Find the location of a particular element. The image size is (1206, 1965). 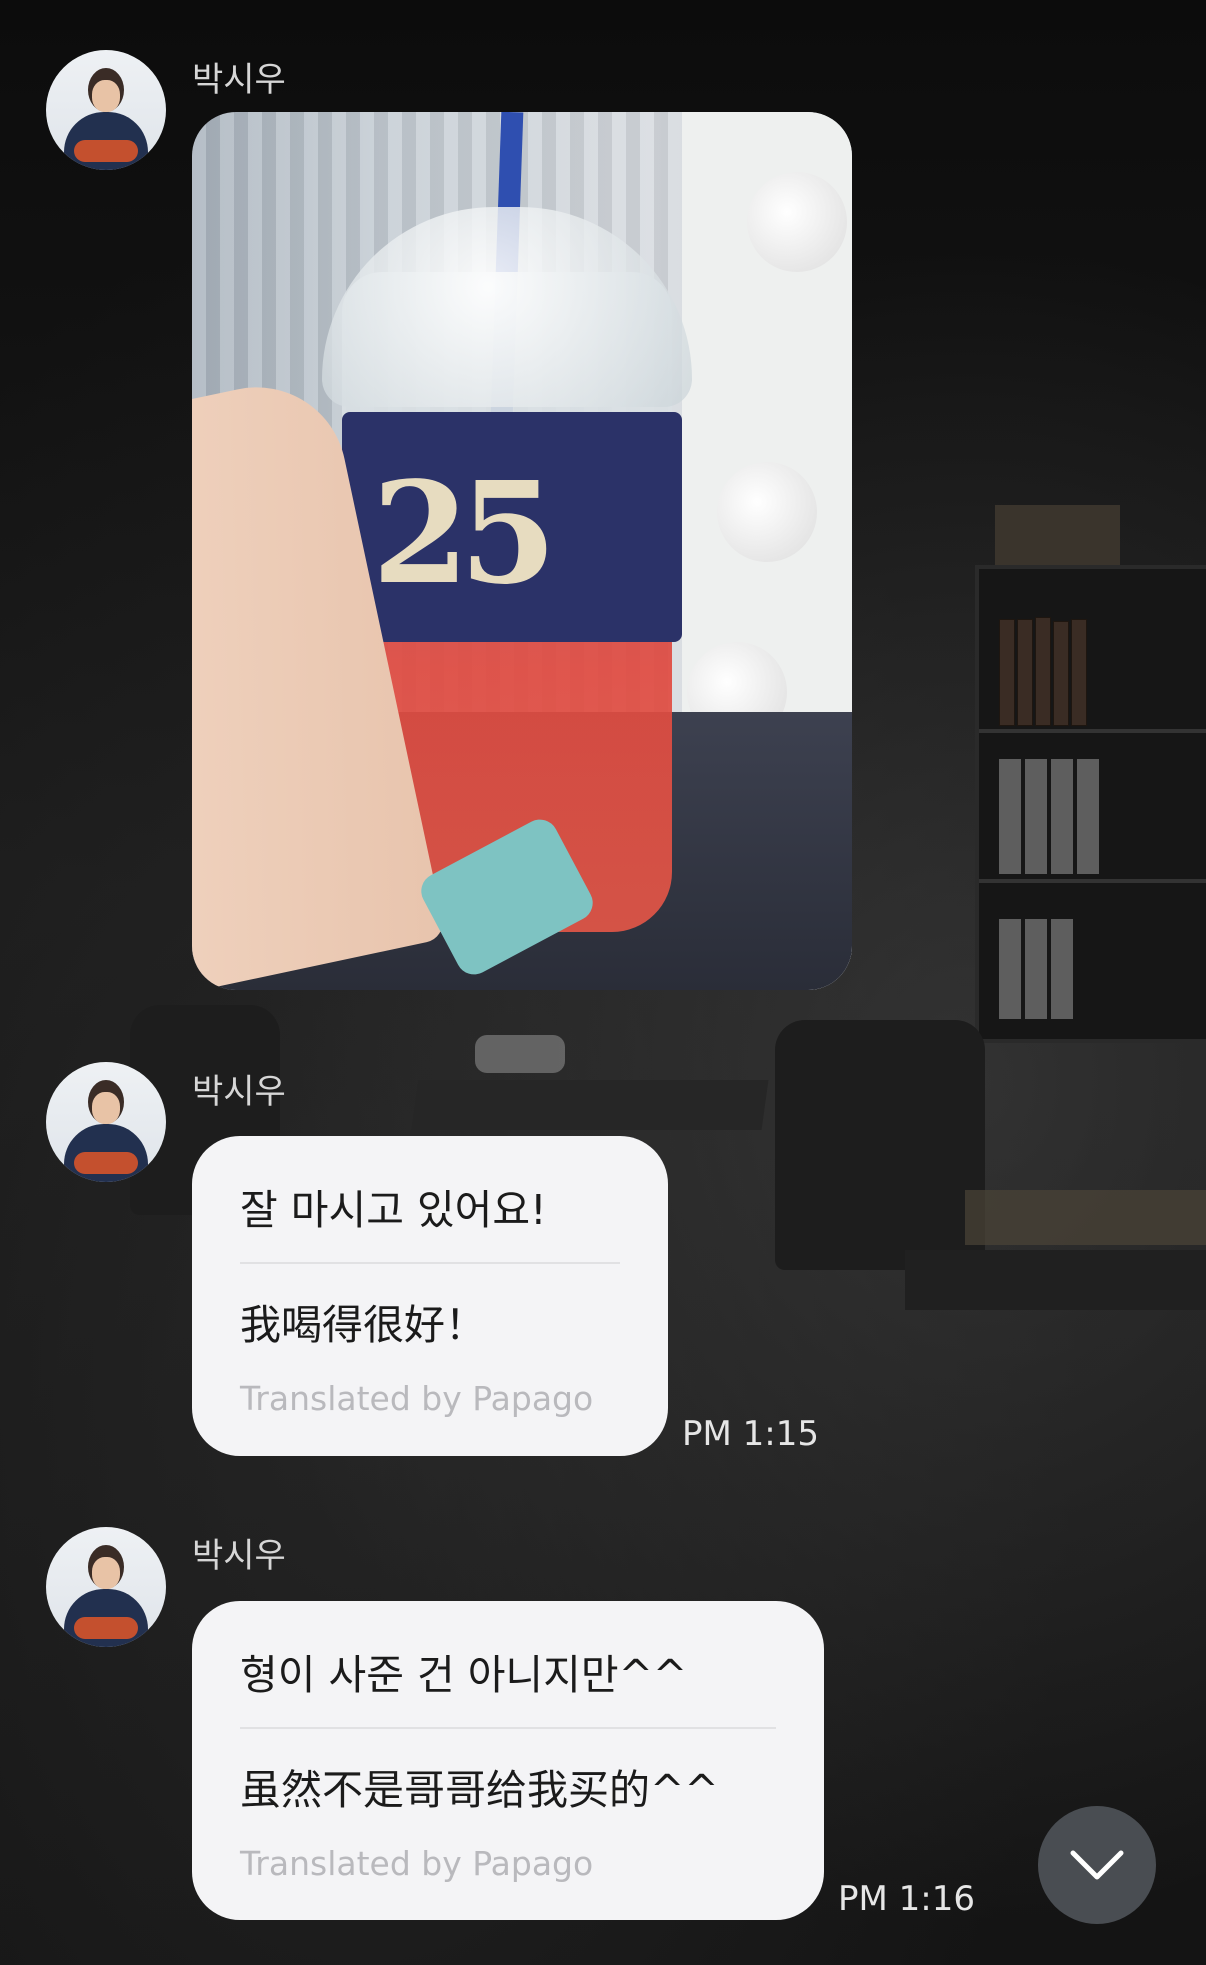

message-time: PM 1:16 is located at coordinates (906, 1899).